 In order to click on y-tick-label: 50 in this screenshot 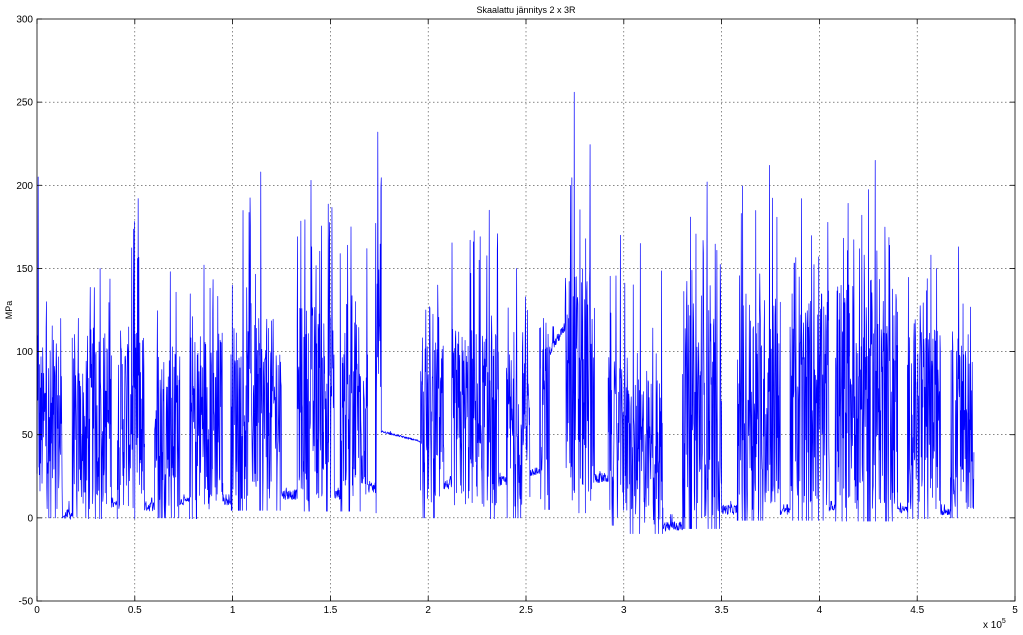, I will do `click(28, 435)`.